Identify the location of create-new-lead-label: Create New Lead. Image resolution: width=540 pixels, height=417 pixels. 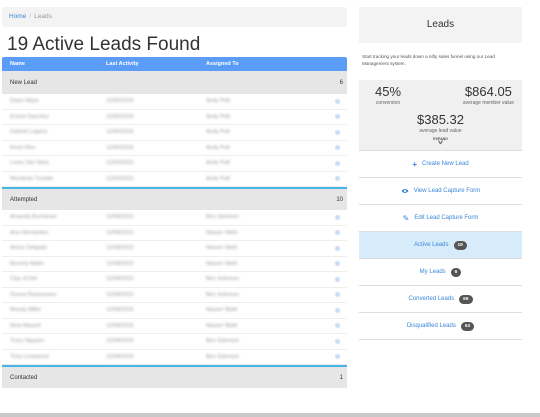
(445, 164).